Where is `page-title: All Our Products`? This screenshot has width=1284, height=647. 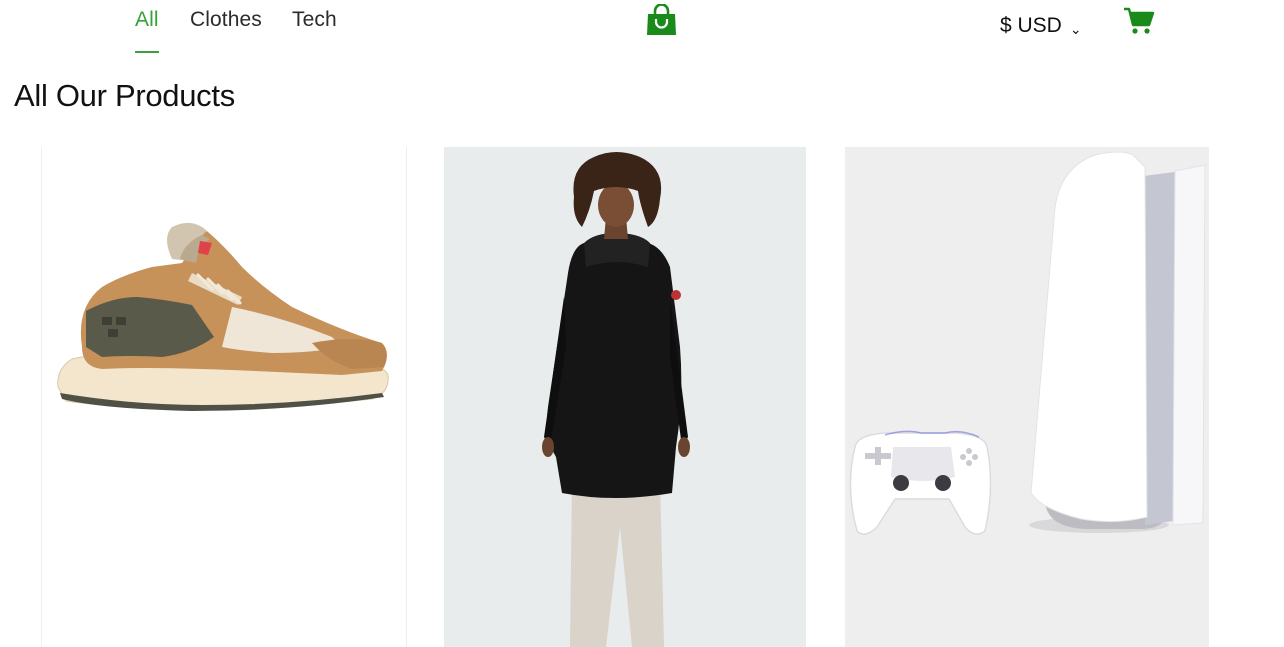
page-title: All Our Products is located at coordinates (124, 95).